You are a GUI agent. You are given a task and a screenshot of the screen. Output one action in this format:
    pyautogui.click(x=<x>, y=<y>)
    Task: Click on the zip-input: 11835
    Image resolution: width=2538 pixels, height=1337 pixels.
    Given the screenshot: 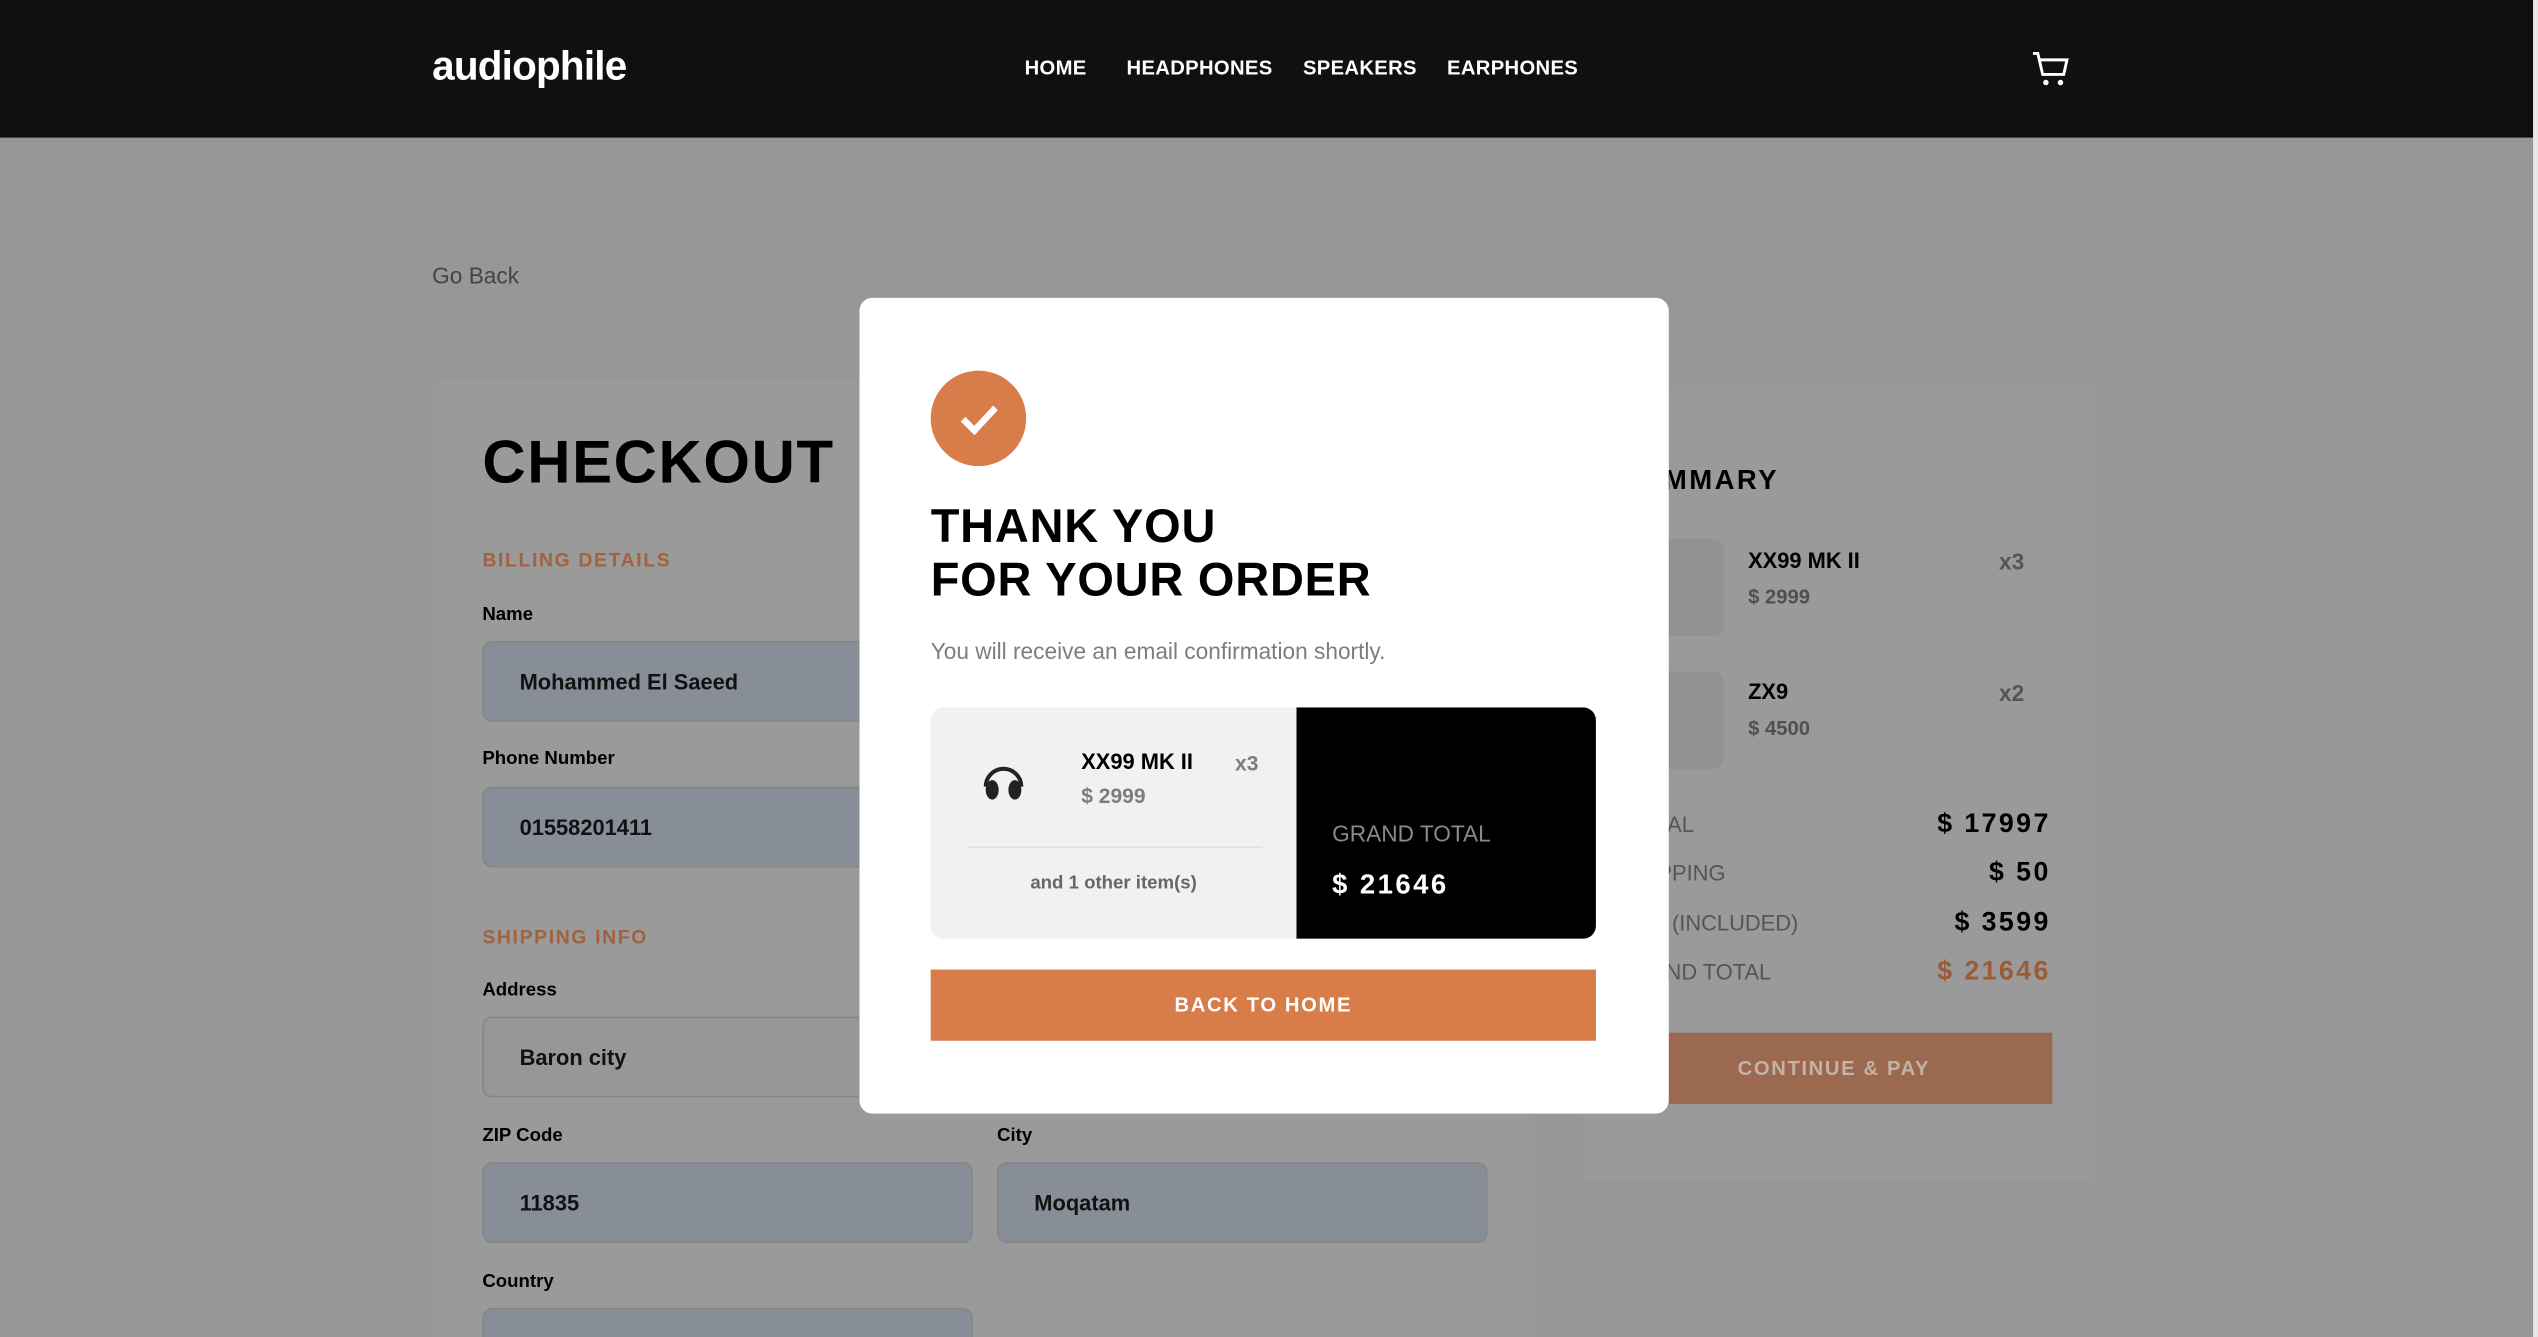 What is the action you would take?
    pyautogui.click(x=727, y=1203)
    